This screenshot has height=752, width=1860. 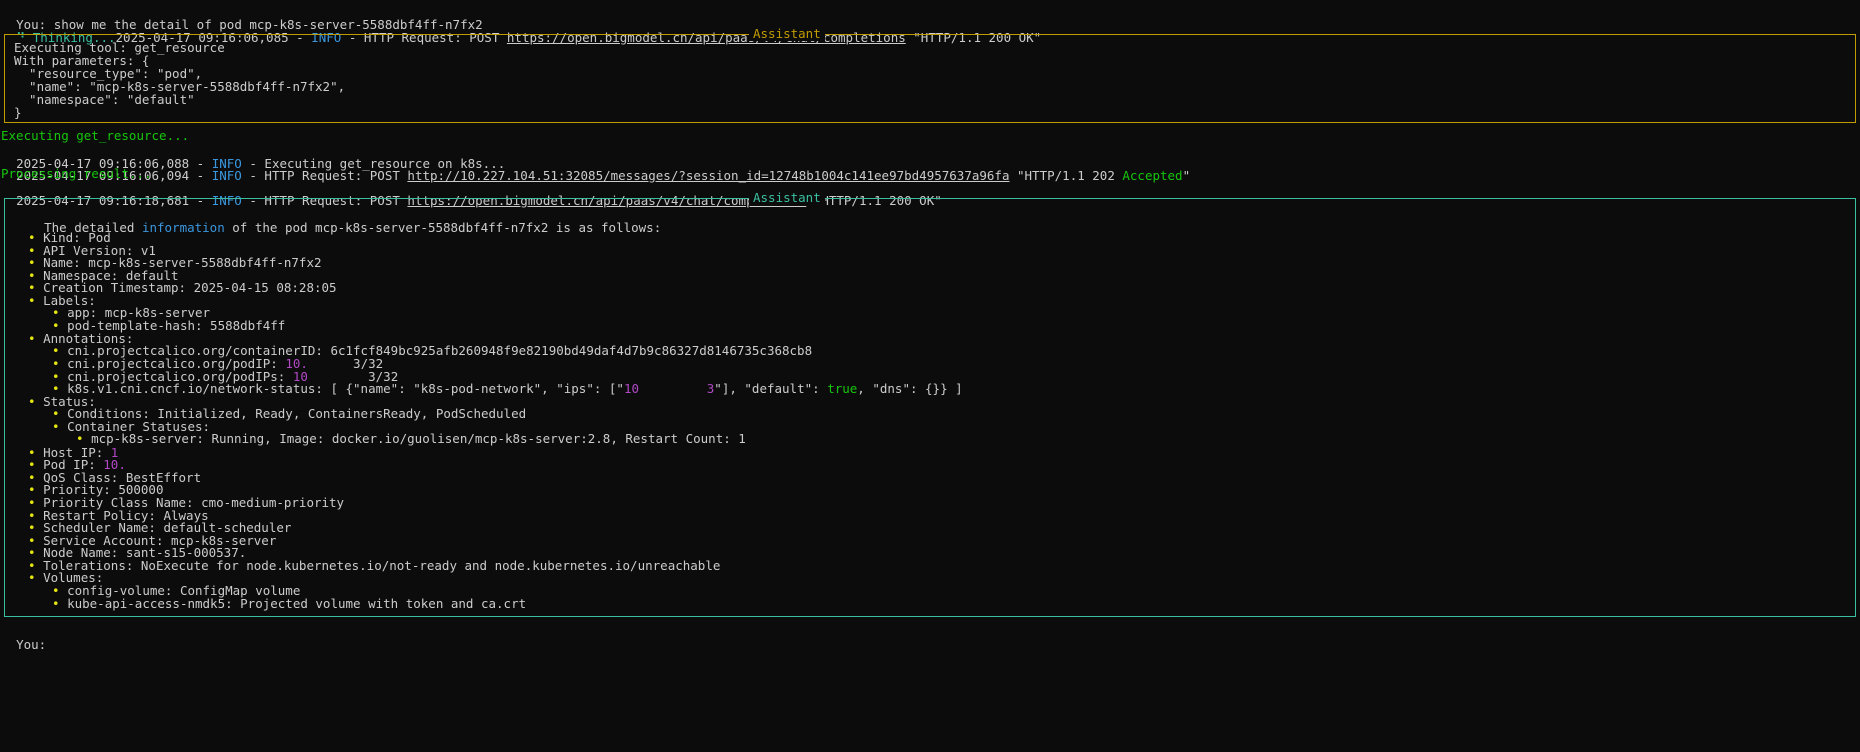 I want to click on prompt-label: You:, so click(x=31, y=644).